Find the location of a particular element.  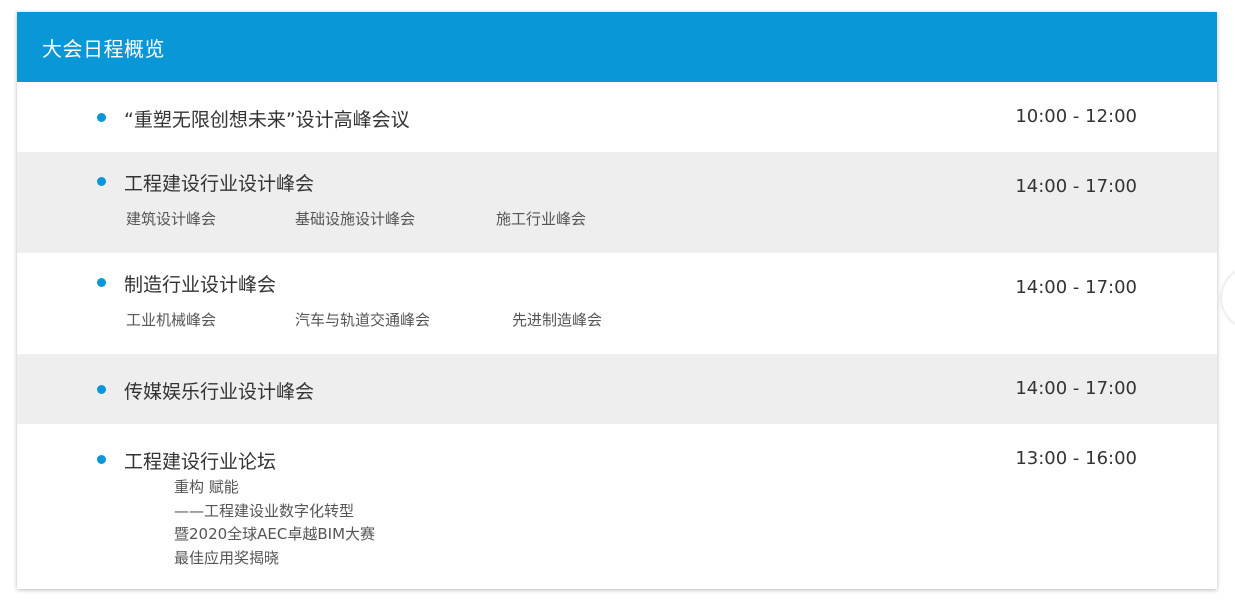

session-title: 工程建设行业设计峰会 is located at coordinates (219, 184).